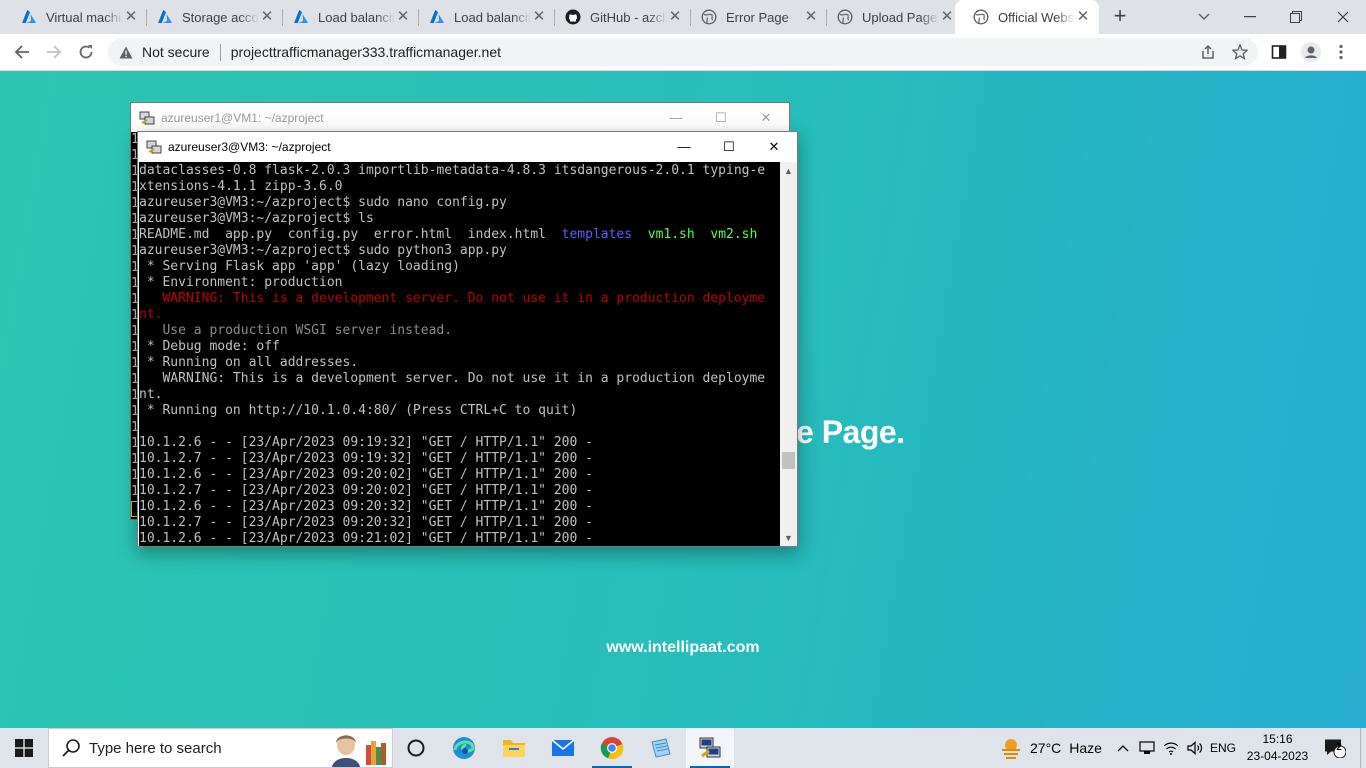  Describe the element at coordinates (459, 283) in the screenshot. I see `terminal-line: * Environment: production` at that location.